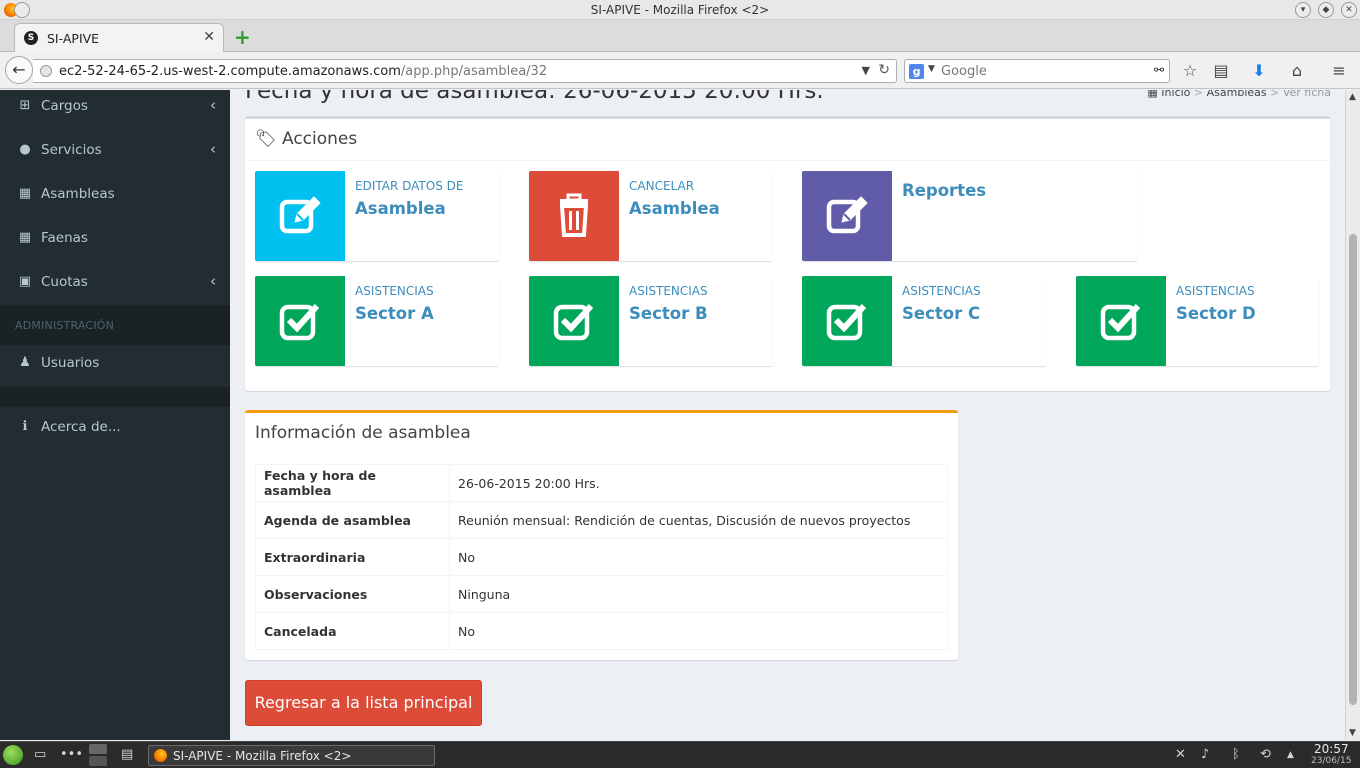  What do you see at coordinates (119, 37) in the screenshot?
I see `tab-si-apive: S SI-APIVE ✕` at bounding box center [119, 37].